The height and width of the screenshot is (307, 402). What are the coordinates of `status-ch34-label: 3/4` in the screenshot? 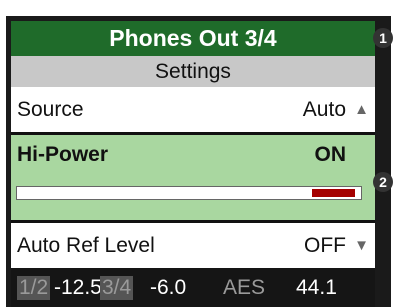 It's located at (117, 288).